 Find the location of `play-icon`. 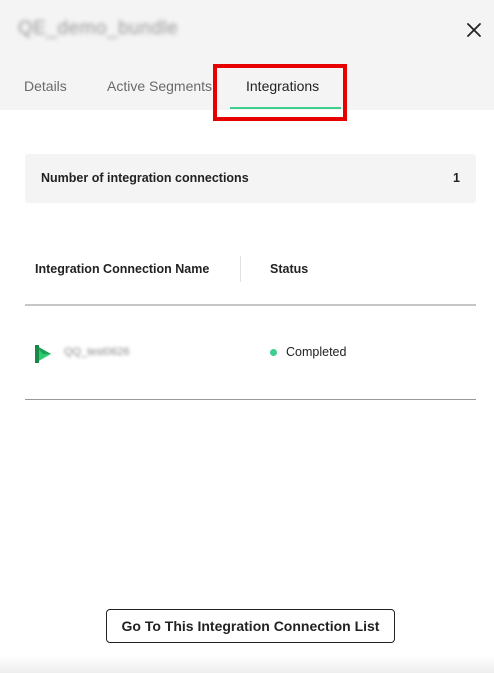

play-icon is located at coordinates (43, 354).